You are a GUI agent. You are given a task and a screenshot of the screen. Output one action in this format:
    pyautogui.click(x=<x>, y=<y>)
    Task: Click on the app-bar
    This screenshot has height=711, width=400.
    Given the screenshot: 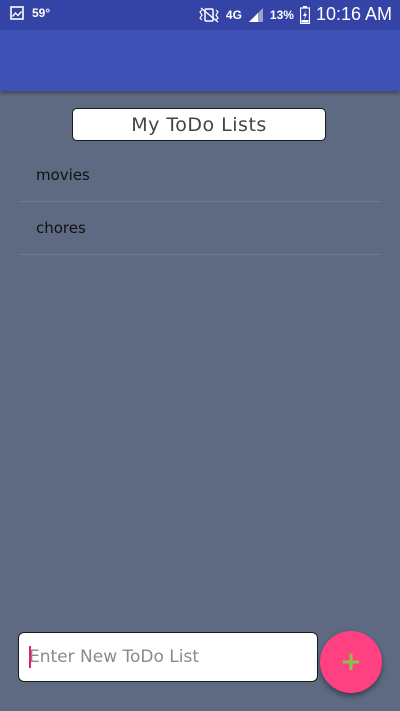 What is the action you would take?
    pyautogui.click(x=200, y=60)
    